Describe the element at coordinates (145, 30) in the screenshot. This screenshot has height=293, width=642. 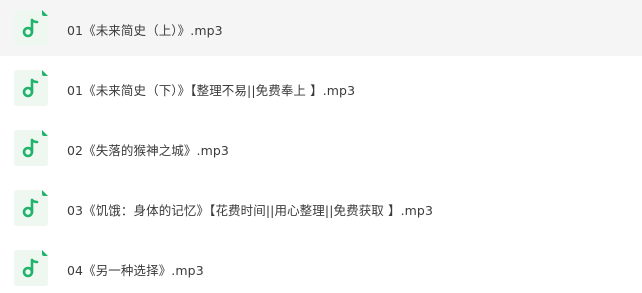
I see `file-name: 01《未来简史（上）》.mp3` at that location.